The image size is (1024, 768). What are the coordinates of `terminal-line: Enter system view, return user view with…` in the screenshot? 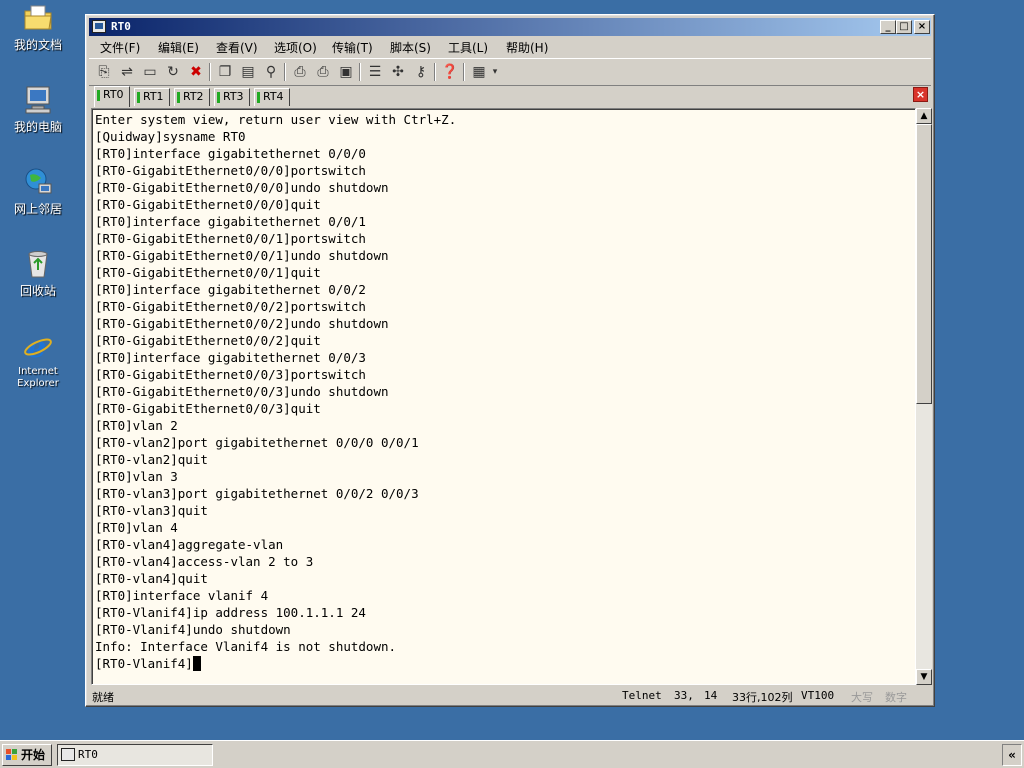 It's located at (276, 119).